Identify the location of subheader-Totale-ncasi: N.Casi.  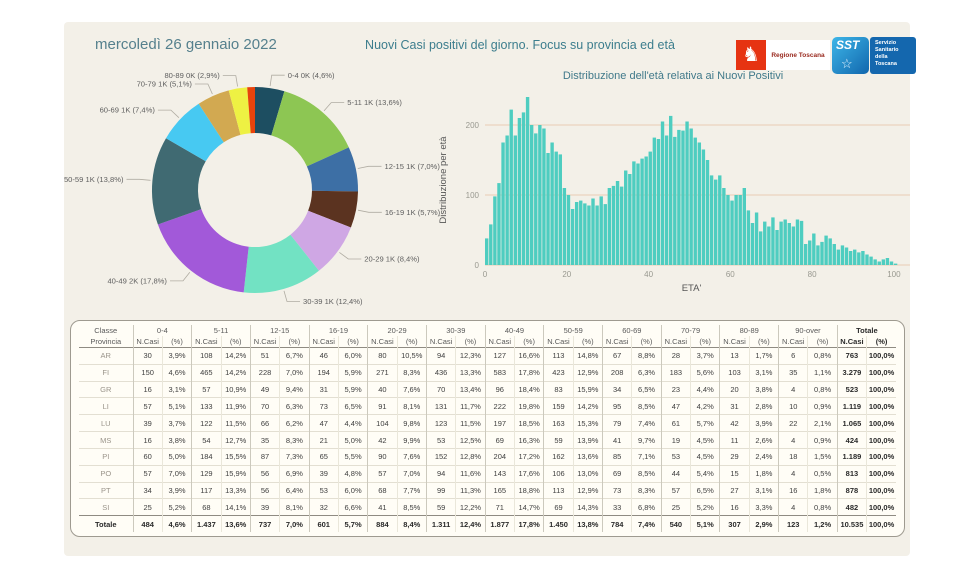
(851, 342).